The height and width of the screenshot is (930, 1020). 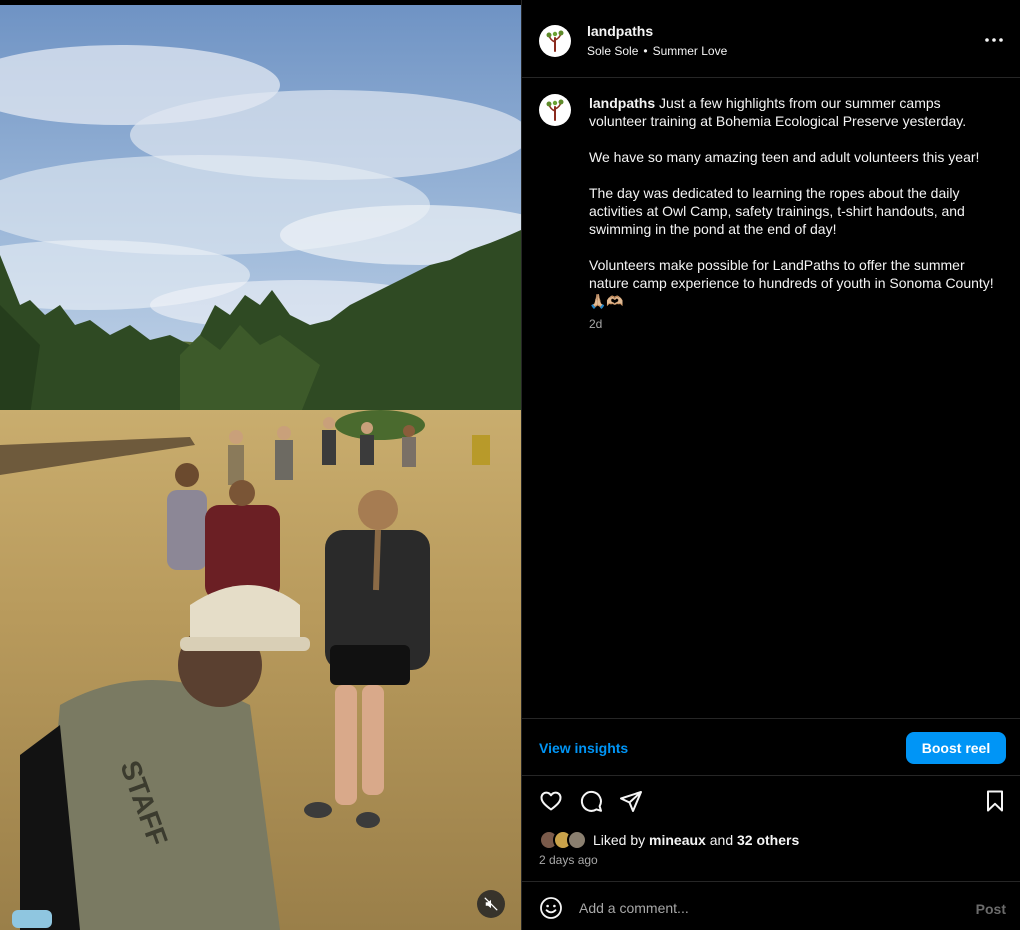 What do you see at coordinates (565, 840) in the screenshot?
I see `liker-avatars` at bounding box center [565, 840].